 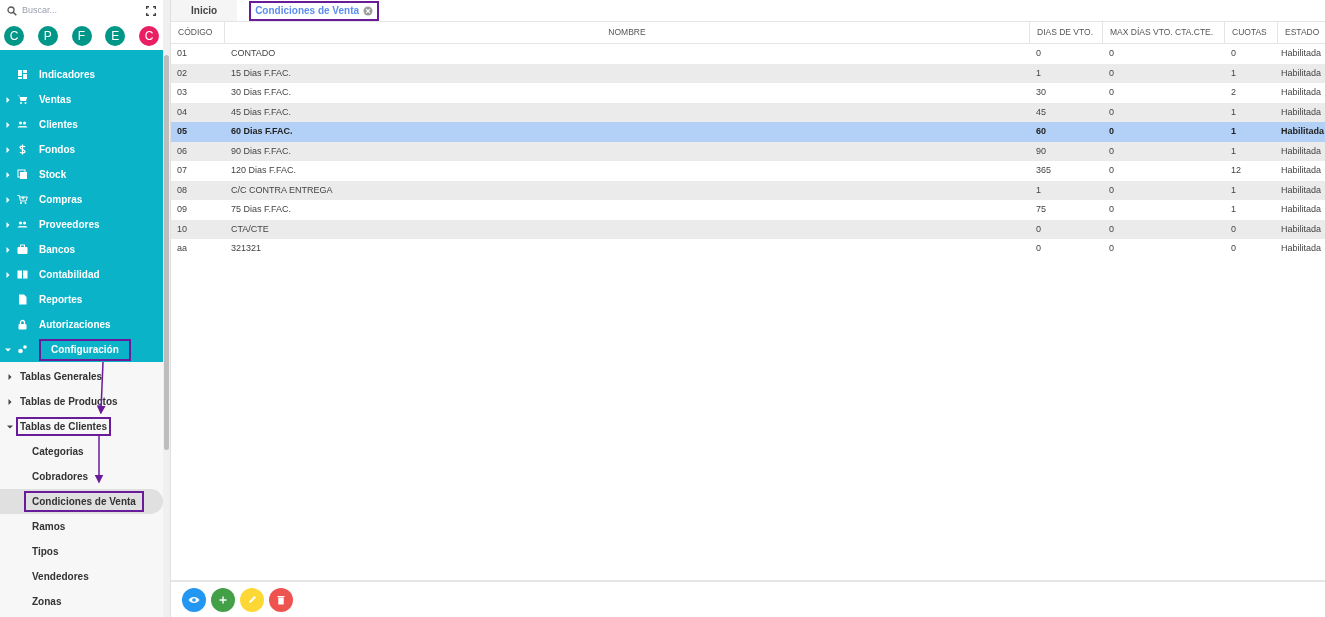 What do you see at coordinates (22, 124) in the screenshot?
I see `people-icon` at bounding box center [22, 124].